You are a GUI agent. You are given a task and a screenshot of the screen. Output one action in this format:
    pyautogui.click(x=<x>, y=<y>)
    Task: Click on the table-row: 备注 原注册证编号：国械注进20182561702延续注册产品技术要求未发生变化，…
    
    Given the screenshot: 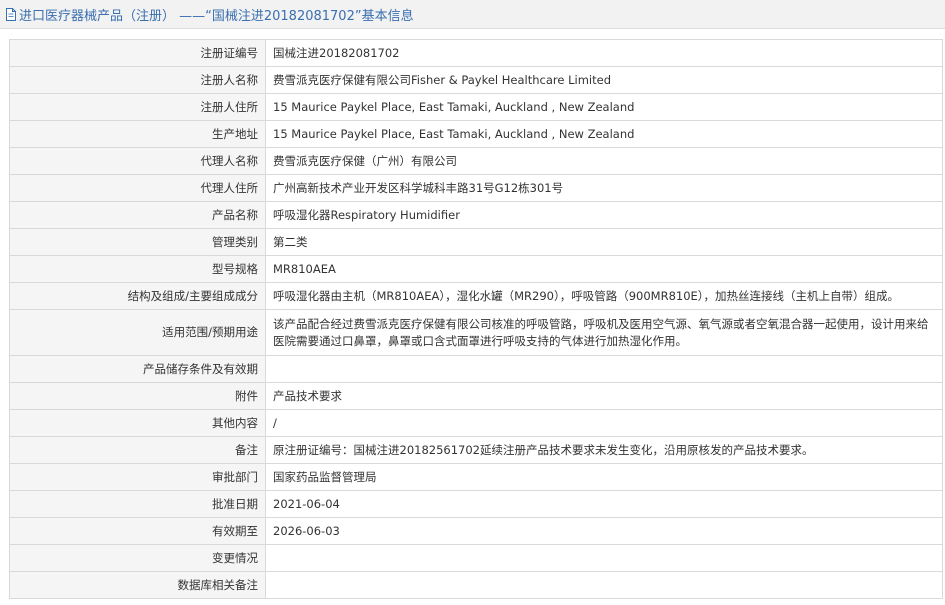 What is the action you would take?
    pyautogui.click(x=476, y=450)
    